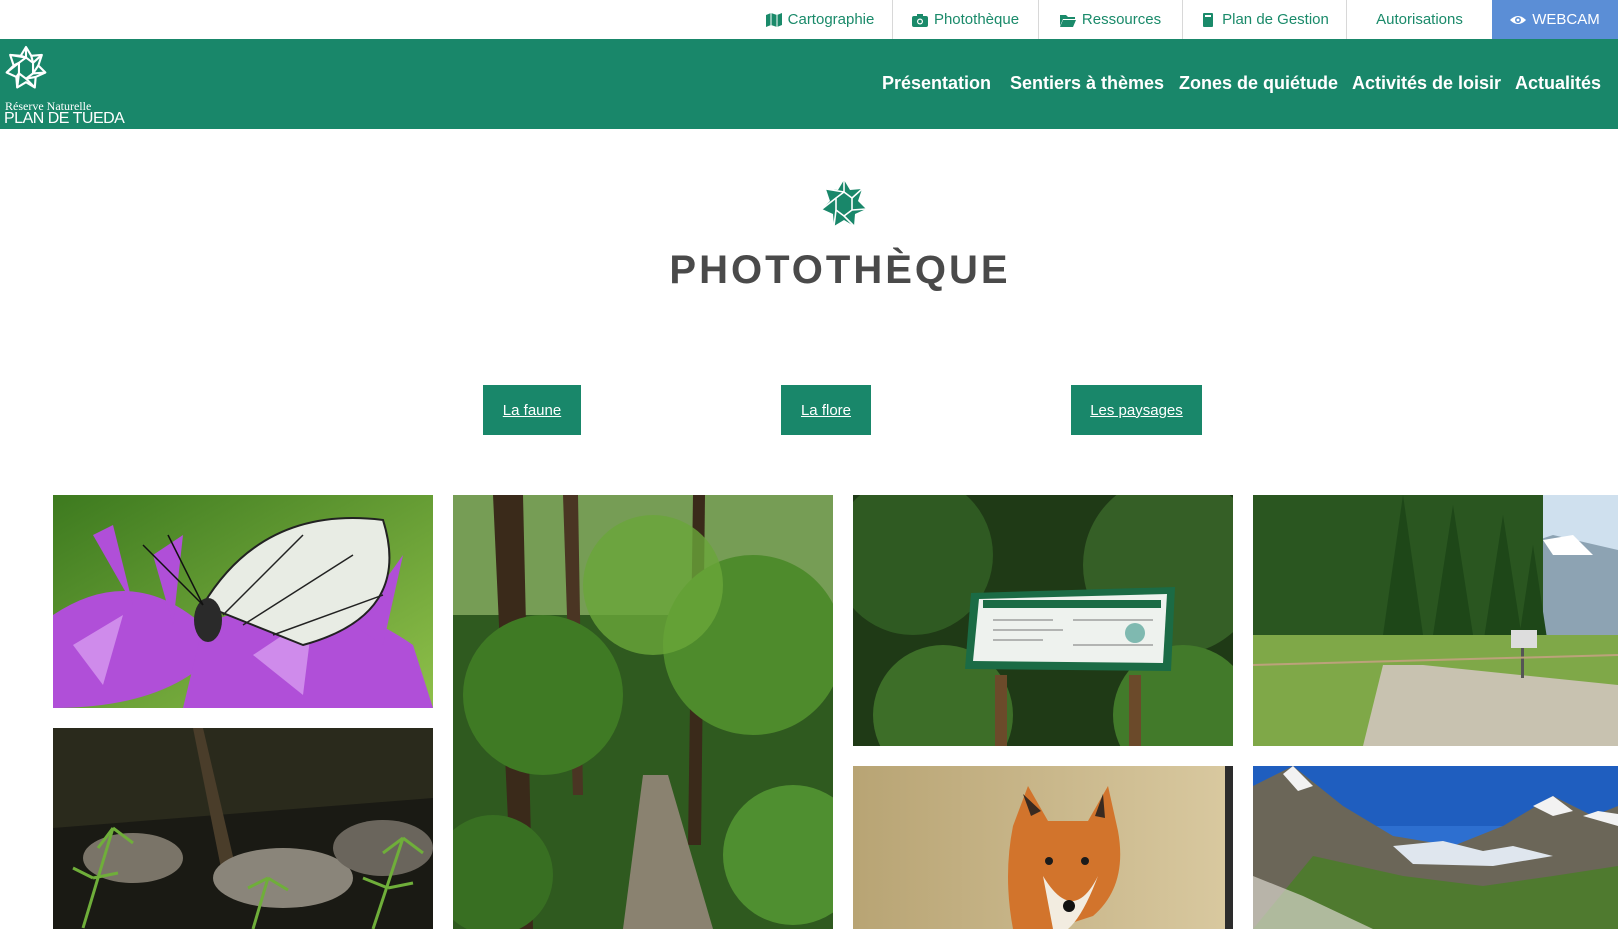  I want to click on forest-trail-image, so click(643, 712).